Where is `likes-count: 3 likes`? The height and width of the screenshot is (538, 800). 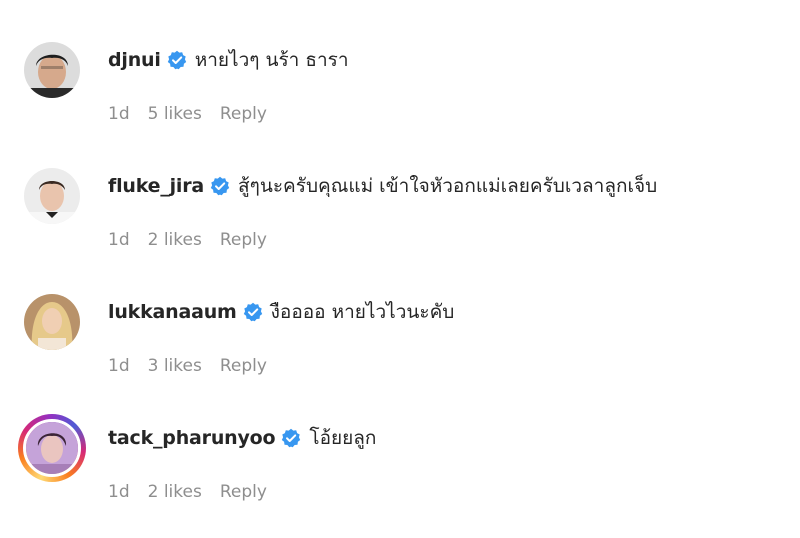 likes-count: 3 likes is located at coordinates (175, 366).